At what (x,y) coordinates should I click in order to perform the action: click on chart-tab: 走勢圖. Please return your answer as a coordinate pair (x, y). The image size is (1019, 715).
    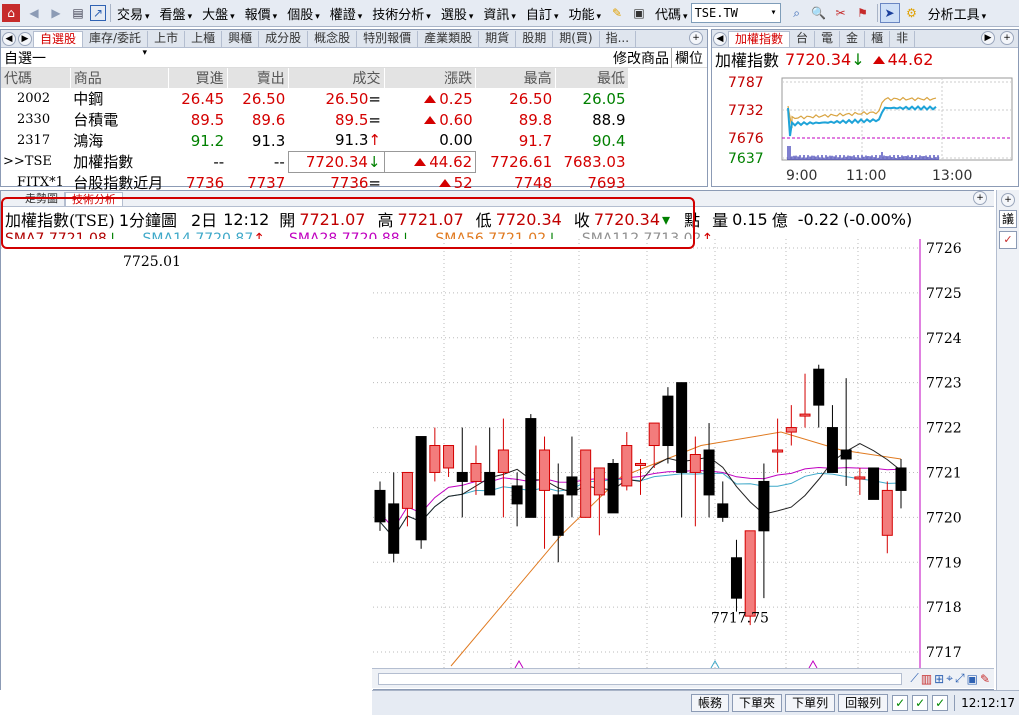
    Looking at the image, I should click on (42, 199).